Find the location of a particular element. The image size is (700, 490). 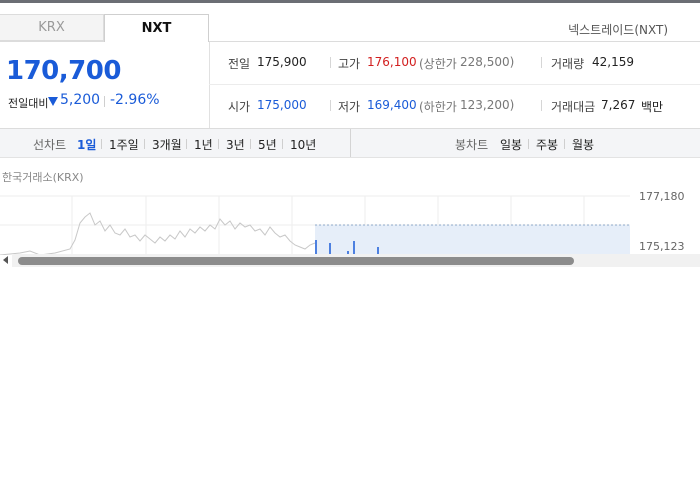

high-value: 176,100 is located at coordinates (392, 62).